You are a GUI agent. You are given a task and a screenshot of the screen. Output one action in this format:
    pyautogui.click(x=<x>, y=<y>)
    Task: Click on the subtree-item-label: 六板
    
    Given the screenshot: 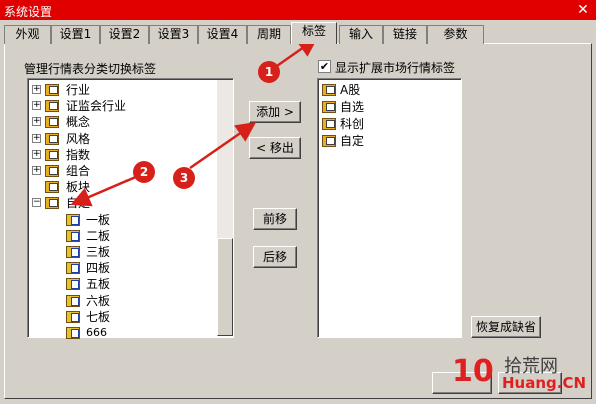 What is the action you would take?
    pyautogui.click(x=98, y=300)
    